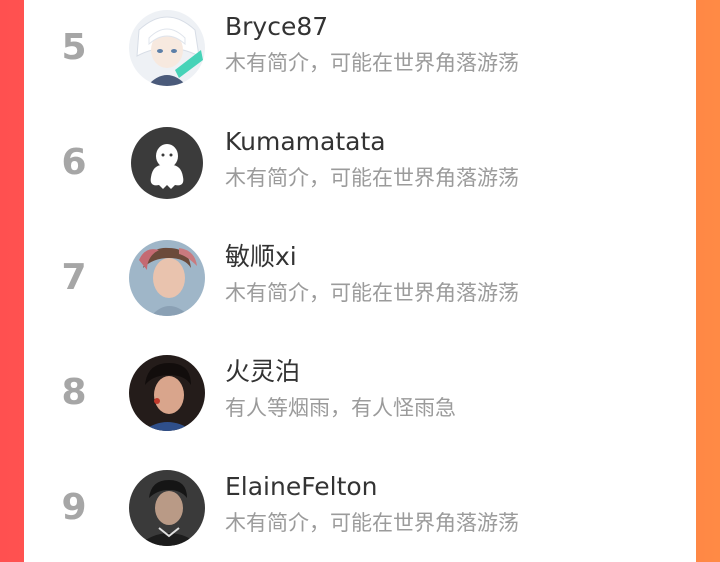  What do you see at coordinates (74, 507) in the screenshot?
I see `rank-number: 9` at bounding box center [74, 507].